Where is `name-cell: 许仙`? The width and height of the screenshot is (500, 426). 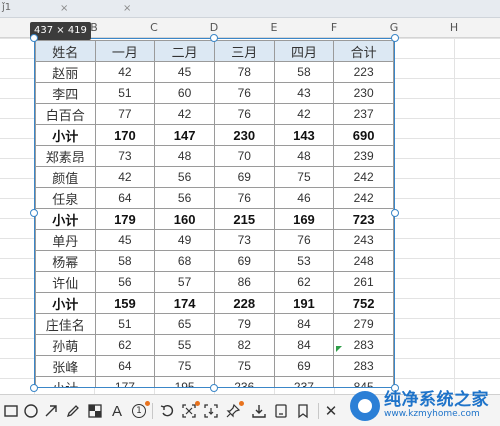 name-cell: 许仙 is located at coordinates (65, 282).